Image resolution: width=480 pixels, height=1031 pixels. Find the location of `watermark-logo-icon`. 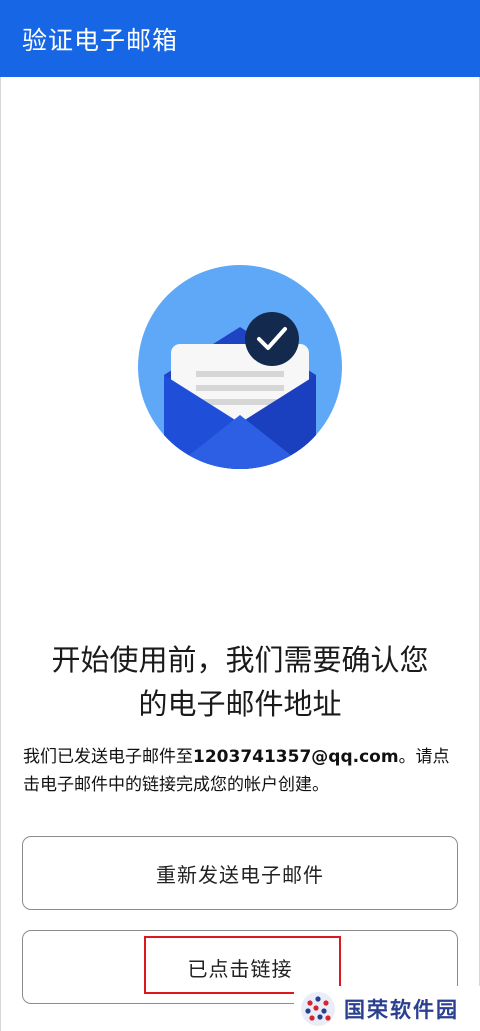

watermark-logo-icon is located at coordinates (318, 1008).